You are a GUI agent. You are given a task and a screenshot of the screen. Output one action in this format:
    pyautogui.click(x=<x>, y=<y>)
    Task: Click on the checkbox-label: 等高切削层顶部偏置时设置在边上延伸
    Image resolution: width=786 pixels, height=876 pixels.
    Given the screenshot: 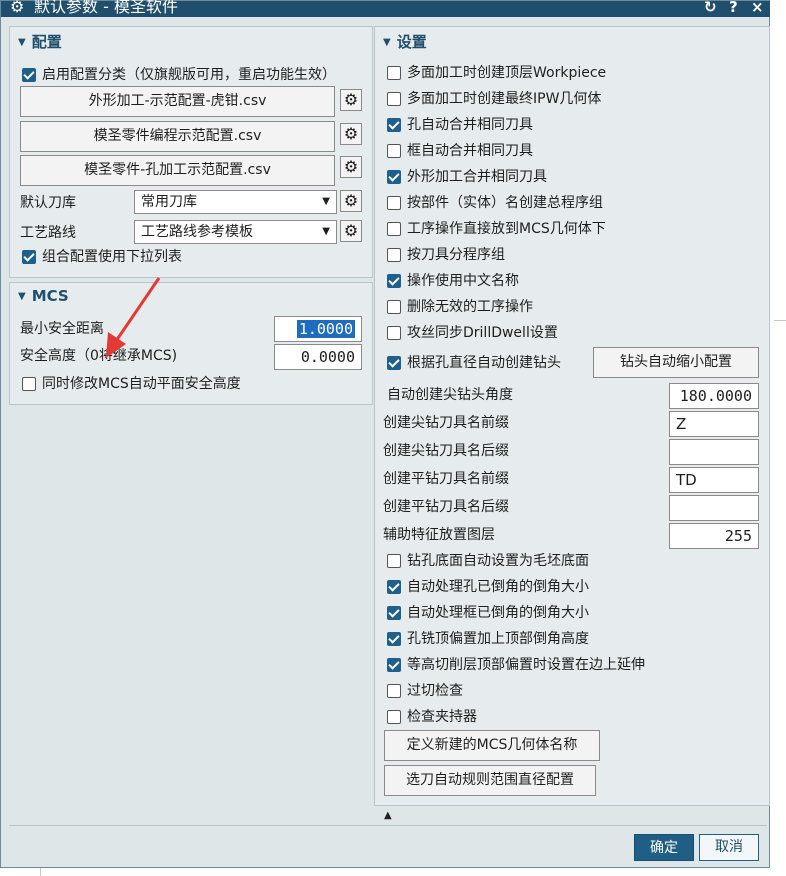 What is the action you would take?
    pyautogui.click(x=526, y=665)
    